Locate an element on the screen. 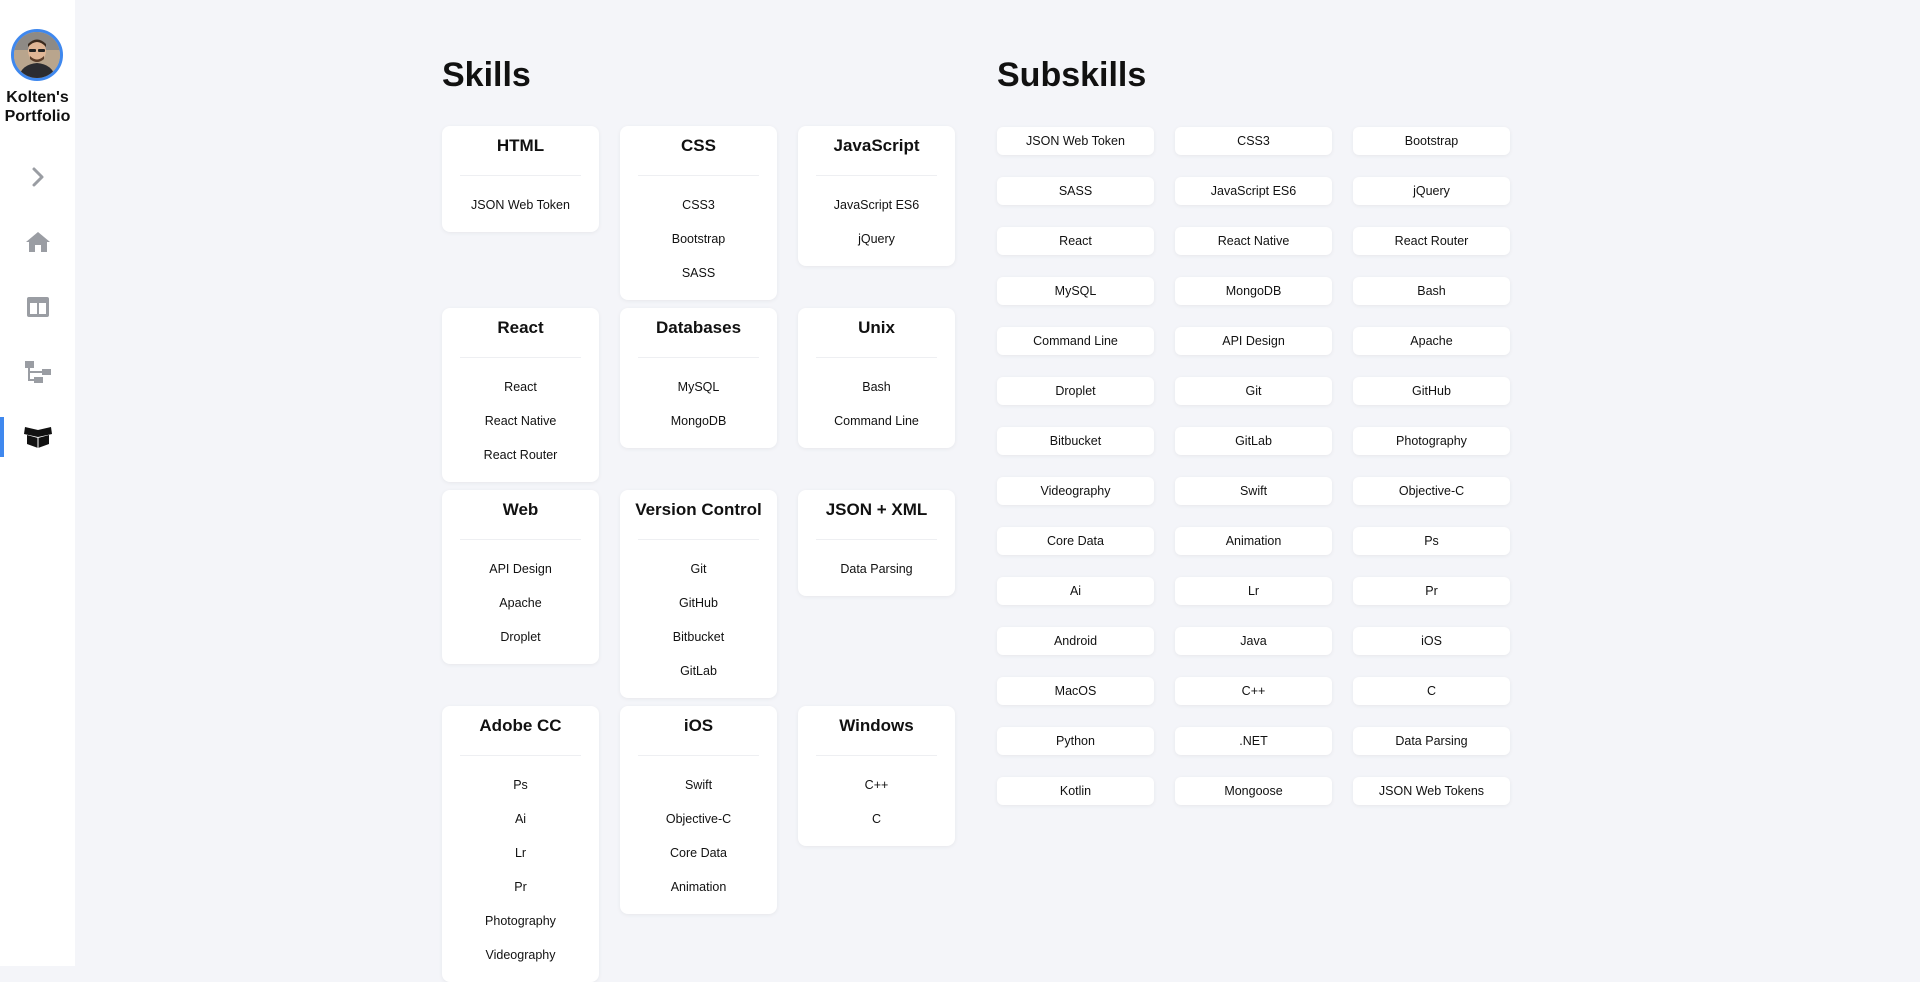  skill-card: Databases MySQL MongoDB is located at coordinates (698, 378).